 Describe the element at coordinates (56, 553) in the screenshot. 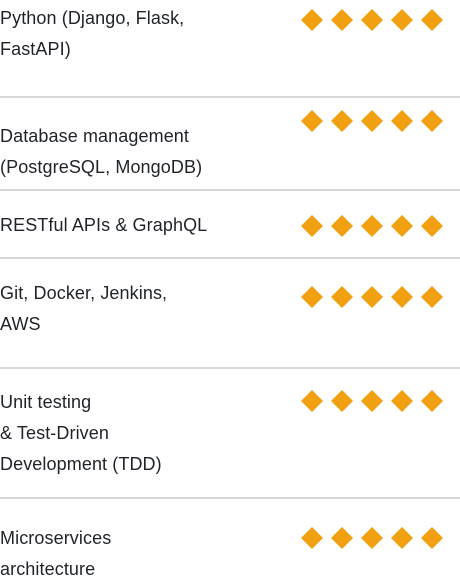

I see `skill-label: Microservices architecture` at that location.